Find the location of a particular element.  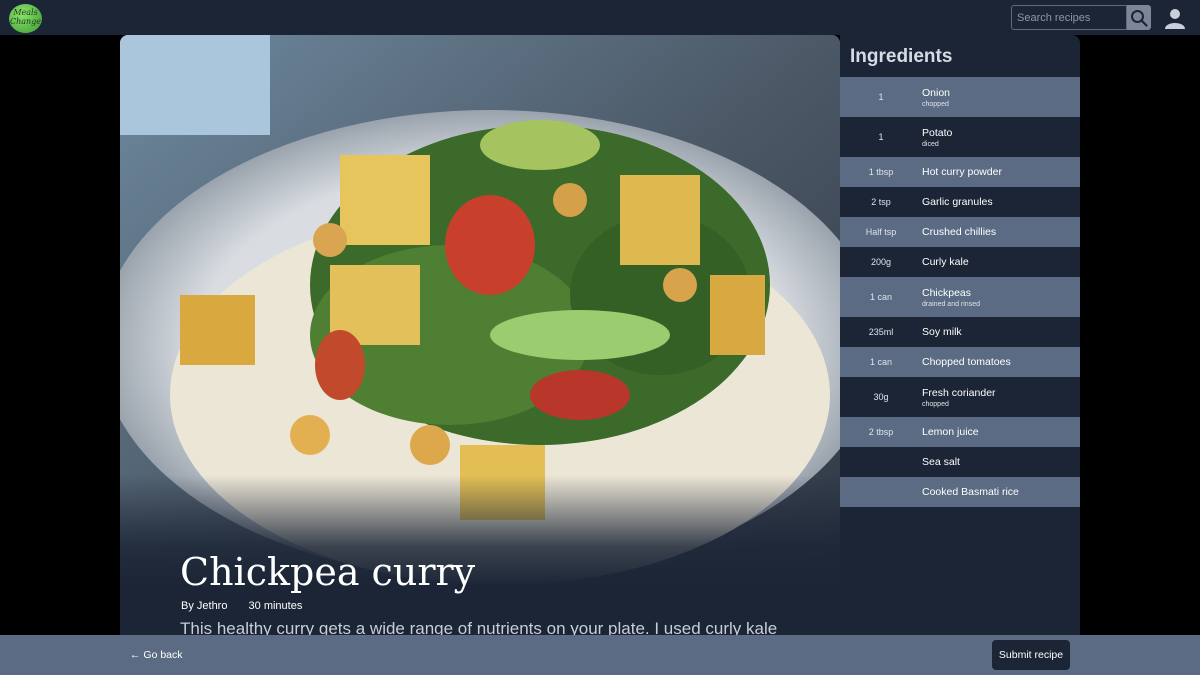

recipe-meta: By Jethro 30 minutes is located at coordinates (250, 606).